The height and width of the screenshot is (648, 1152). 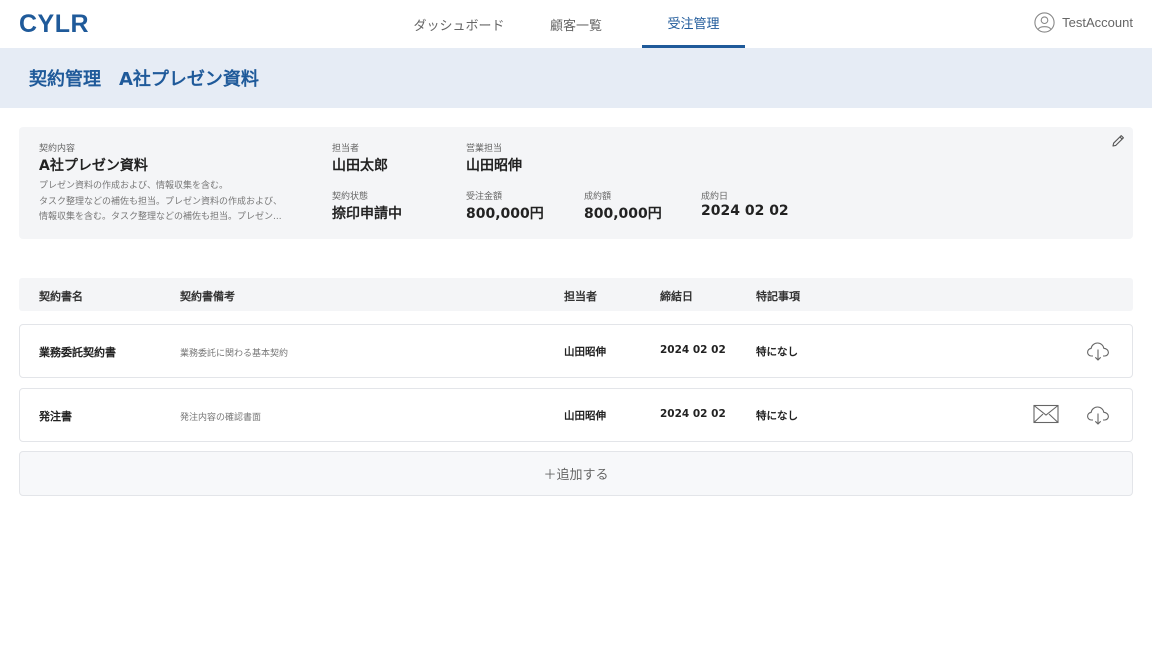 What do you see at coordinates (350, 197) in the screenshot?
I see `status-label: 契約状態` at bounding box center [350, 197].